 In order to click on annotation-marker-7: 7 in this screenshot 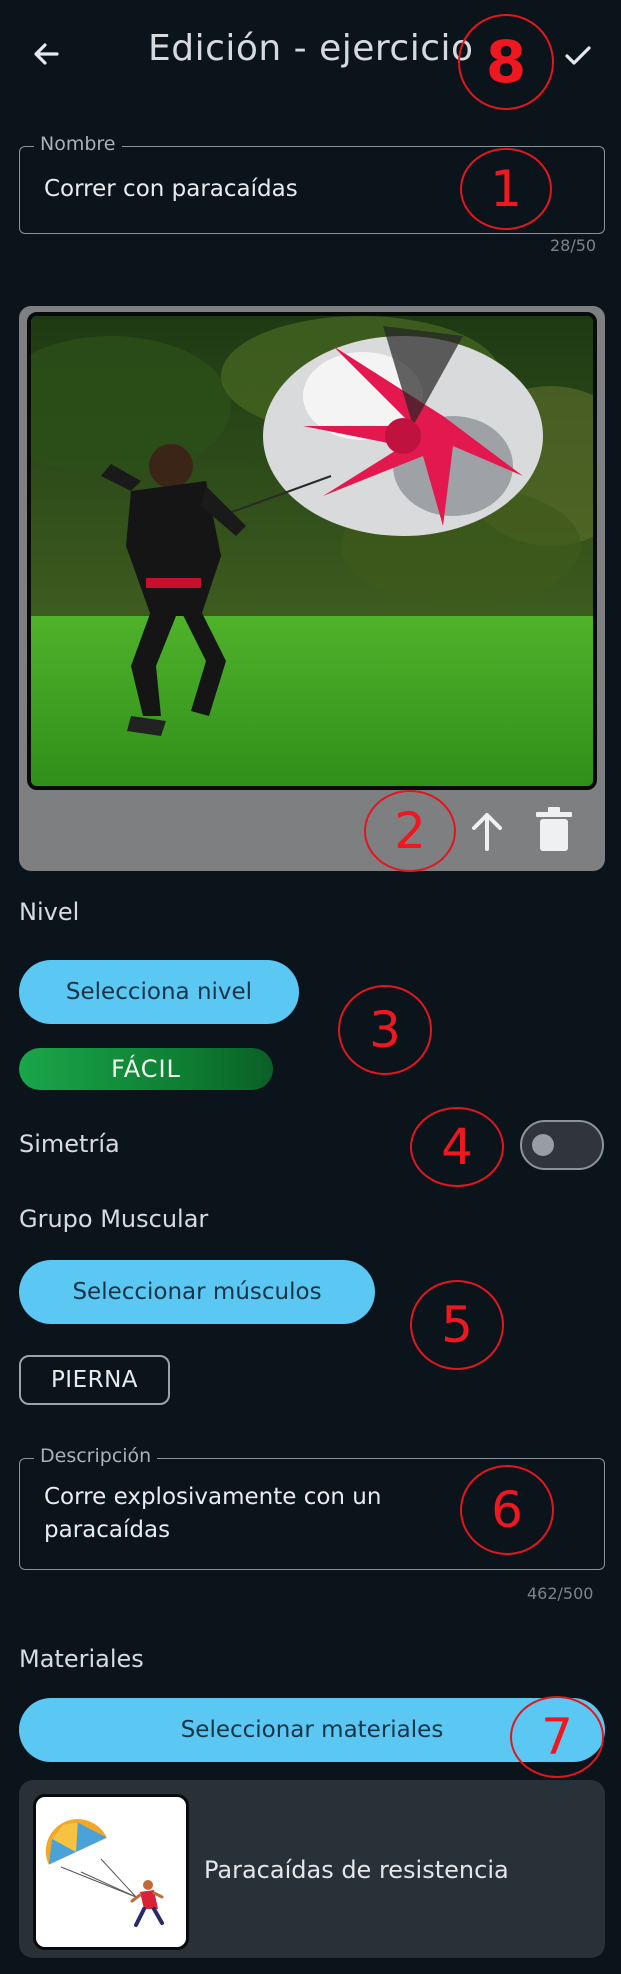, I will do `click(557, 1737)`.